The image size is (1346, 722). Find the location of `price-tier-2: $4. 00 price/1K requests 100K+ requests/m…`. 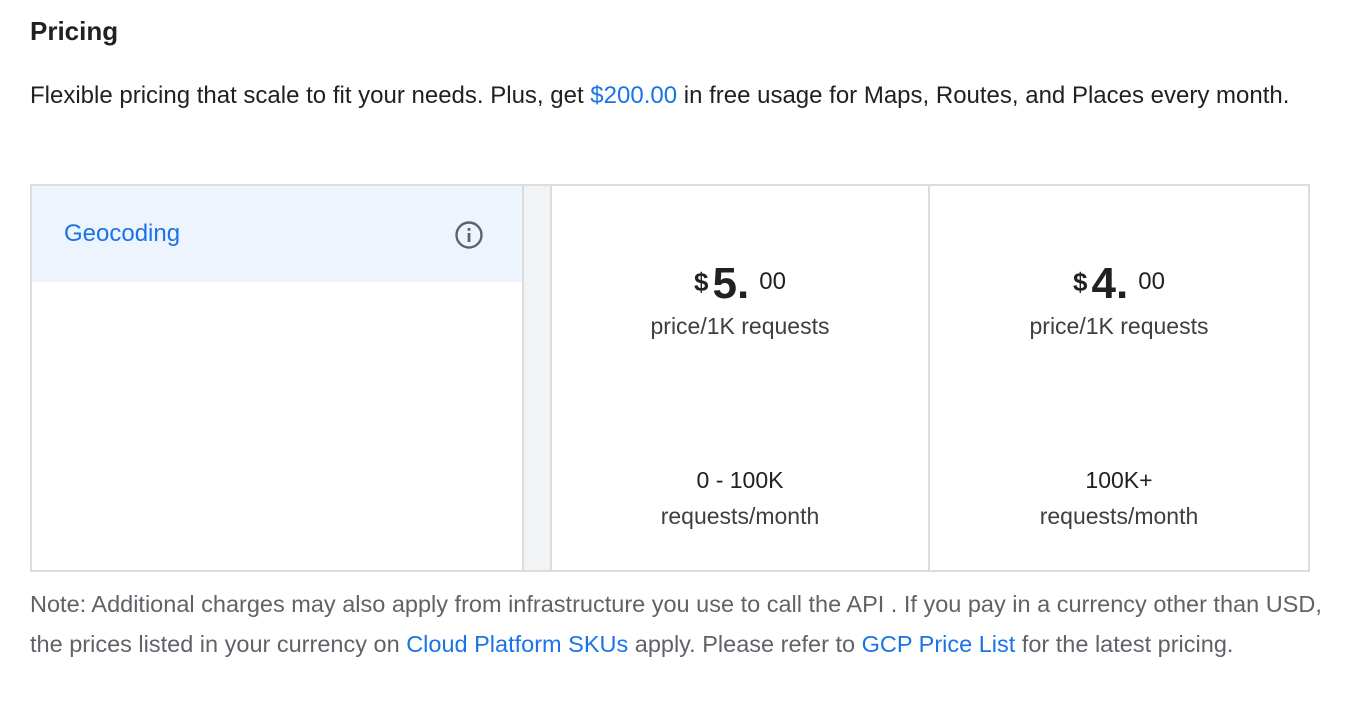

price-tier-2: $4. 00 price/1K requests 100K+ requests/m… is located at coordinates (1119, 378).